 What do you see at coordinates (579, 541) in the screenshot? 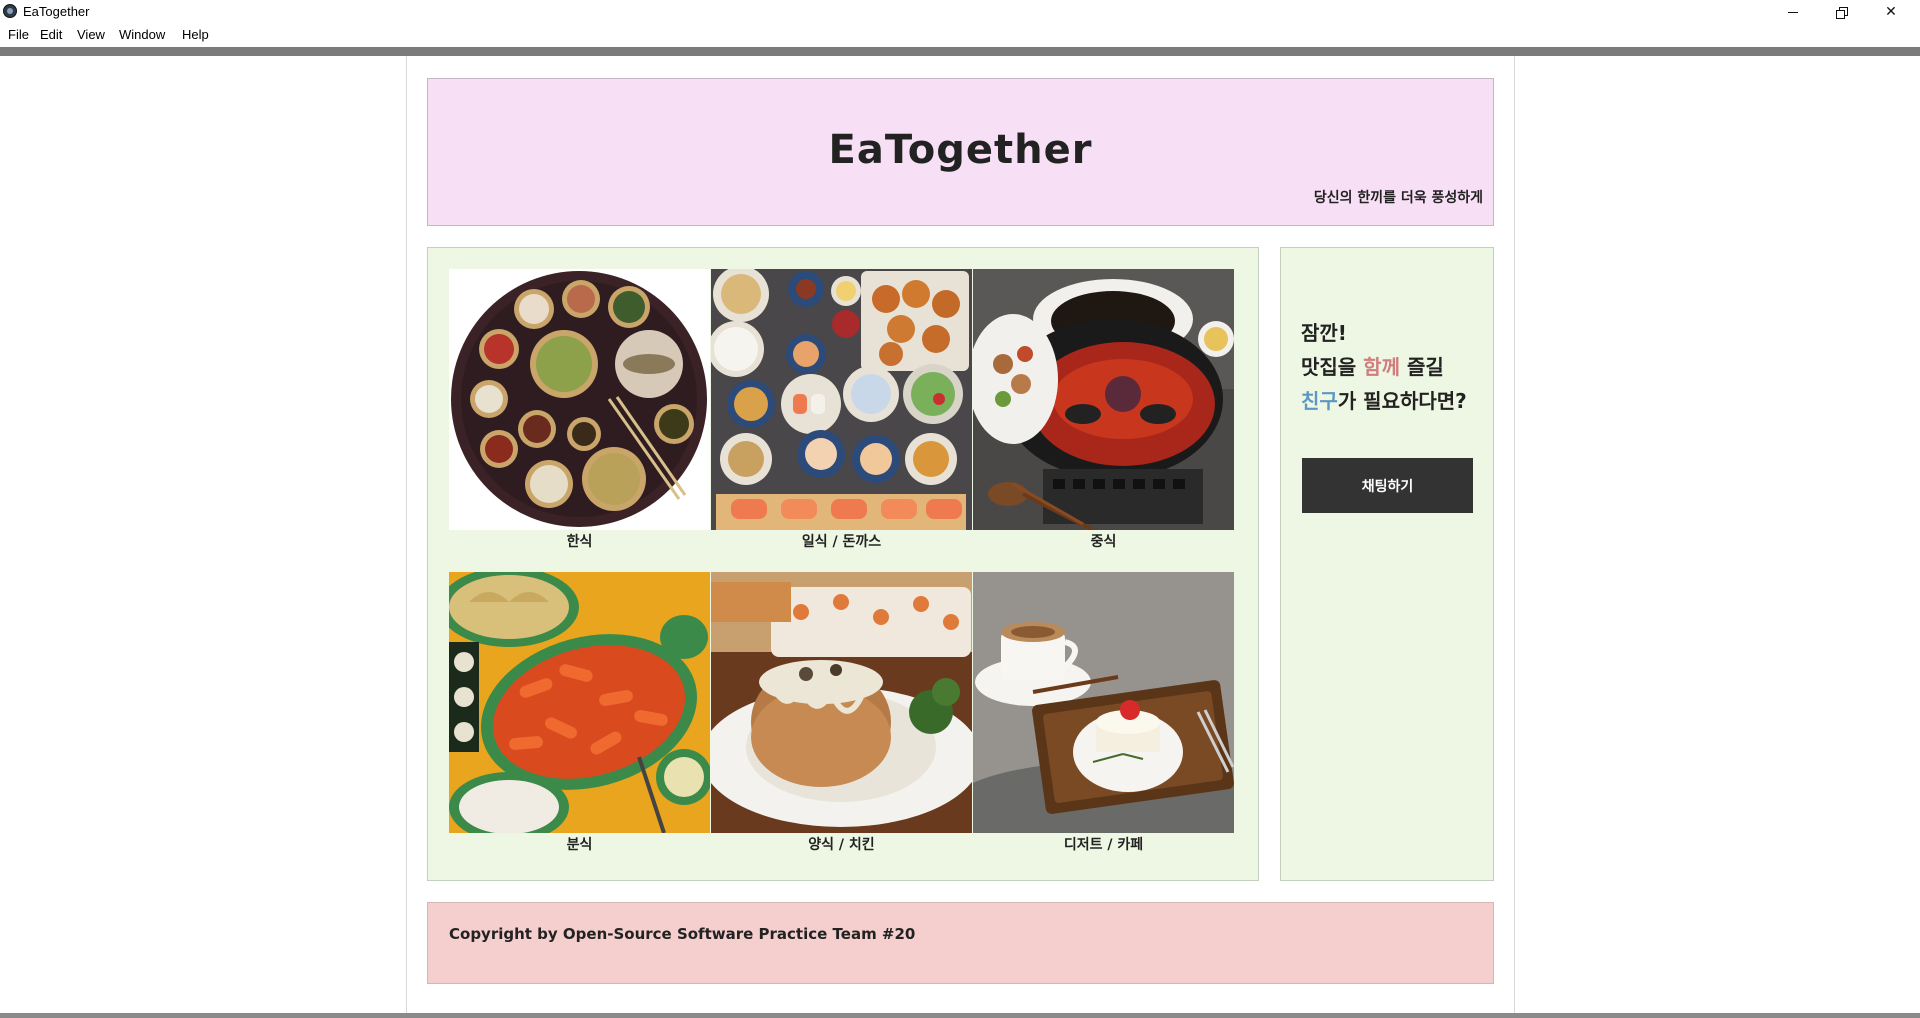
I see `category-label-korean: 한식` at bounding box center [579, 541].